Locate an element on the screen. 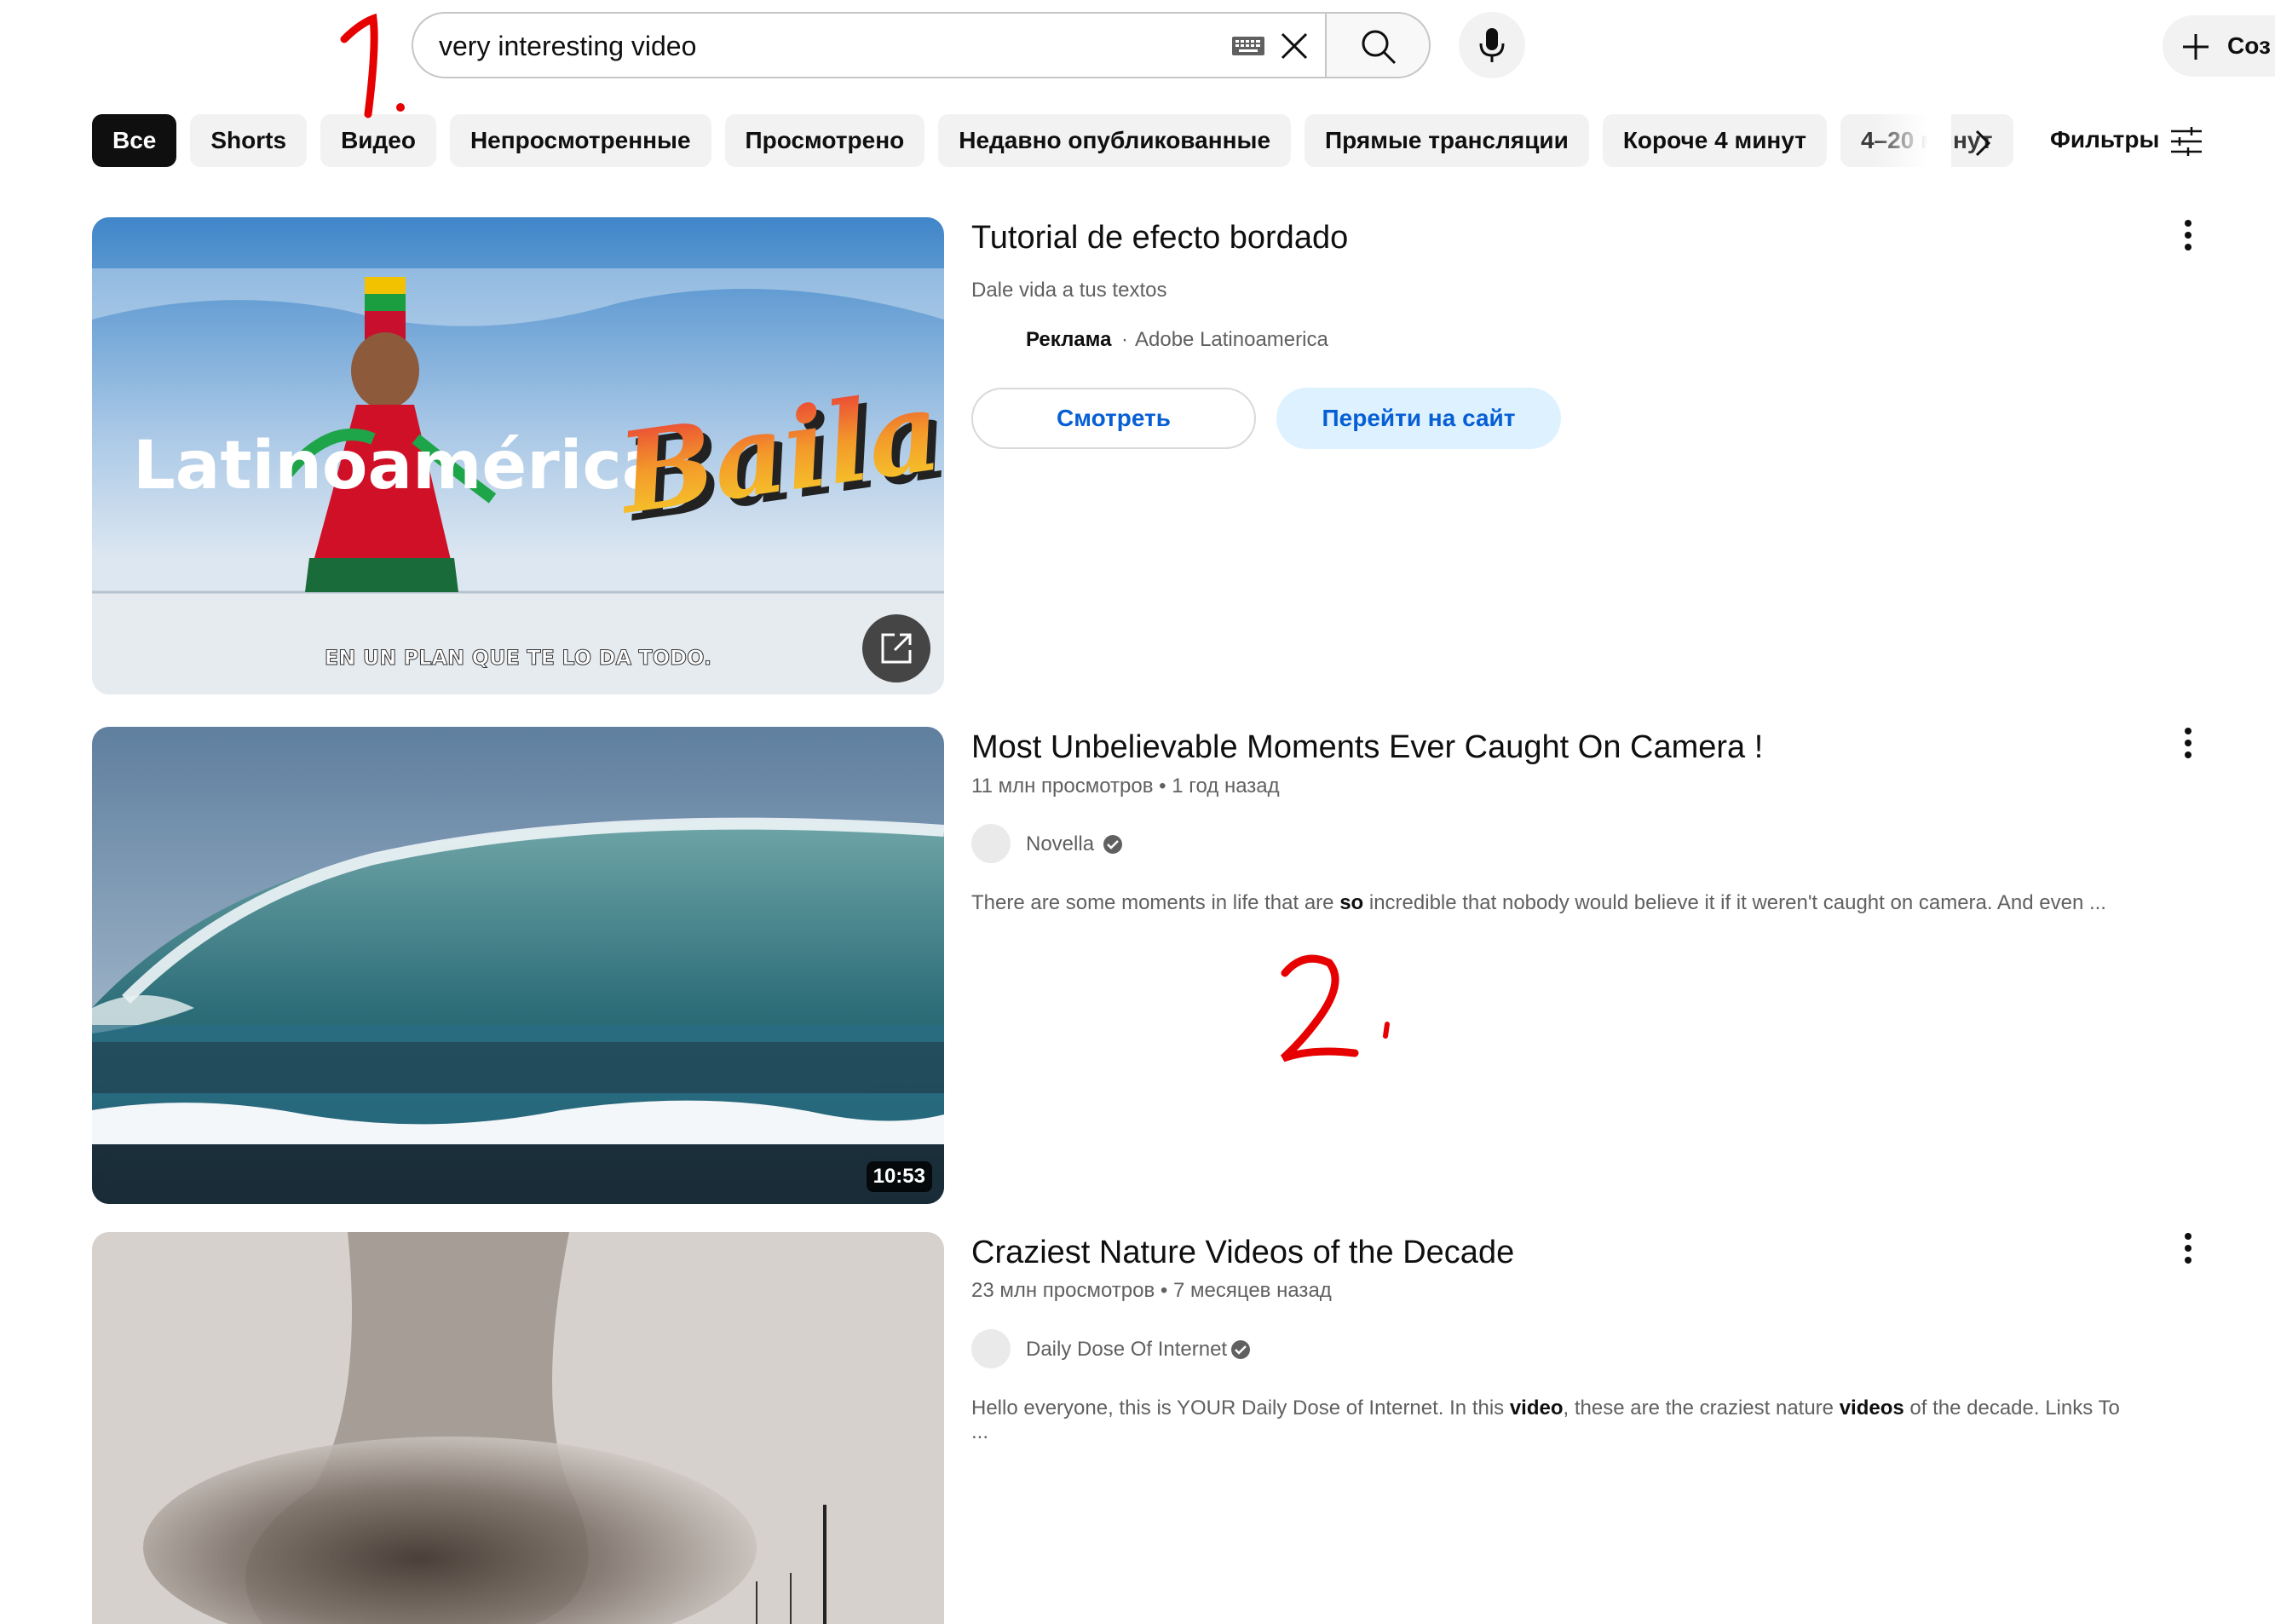 The width and height of the screenshot is (2275, 1624). description-highlight: so is located at coordinates (1351, 902).